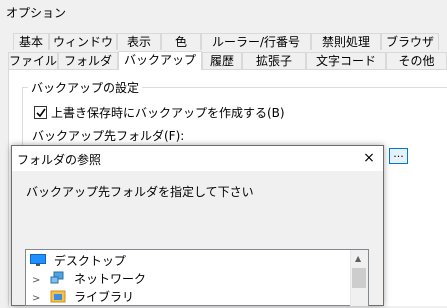  I want to click on check-icon, so click(41, 113).